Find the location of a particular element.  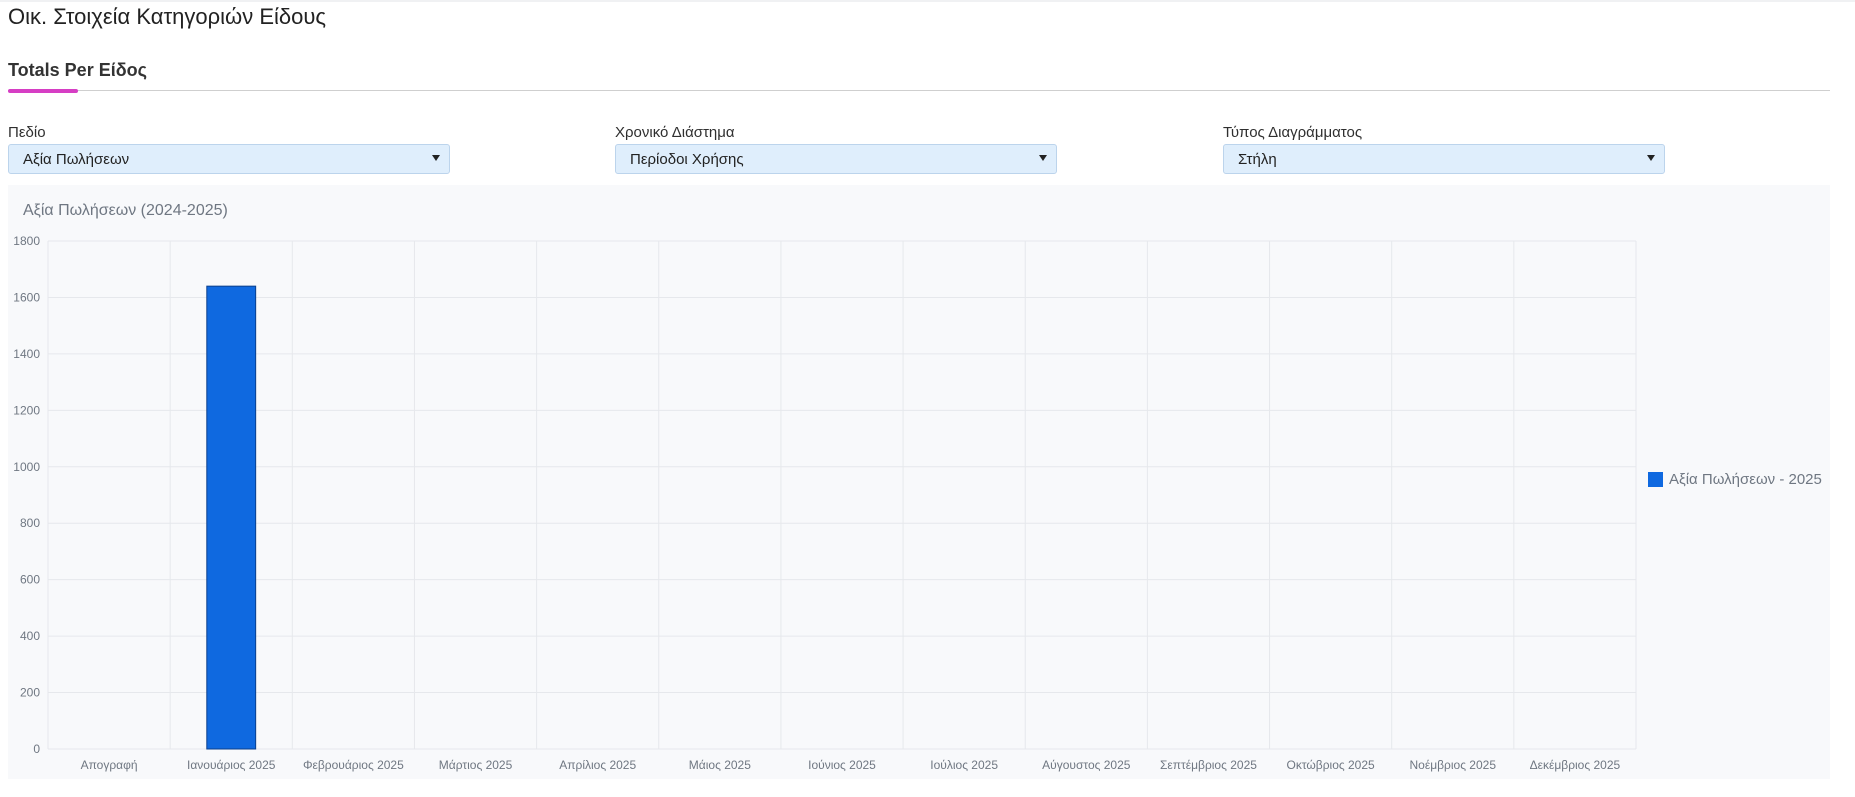

x-tick-label: Δεκέμβριος 2025 is located at coordinates (1575, 765).